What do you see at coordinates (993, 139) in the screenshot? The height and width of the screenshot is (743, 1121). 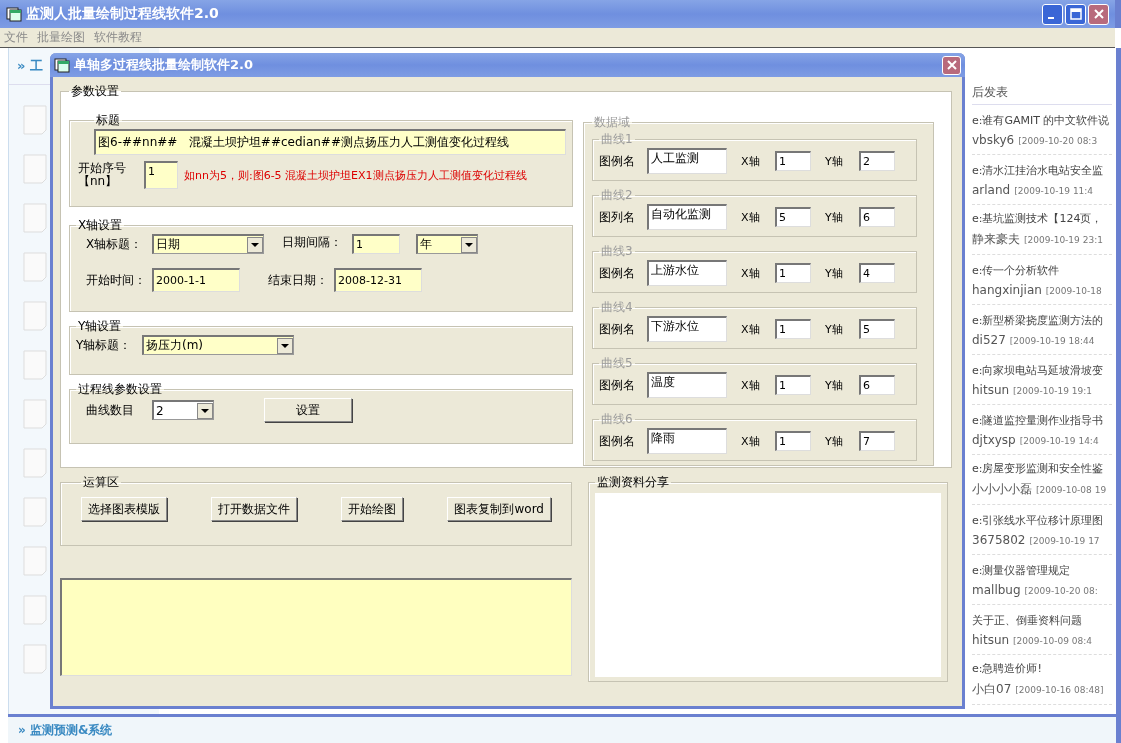 I see `author-link: vbsky6` at bounding box center [993, 139].